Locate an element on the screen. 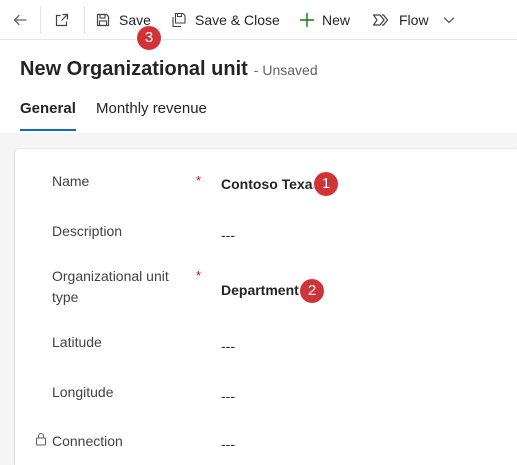 The height and width of the screenshot is (465, 517). record-header: New Organizational unit - Unsaved is located at coordinates (169, 69).